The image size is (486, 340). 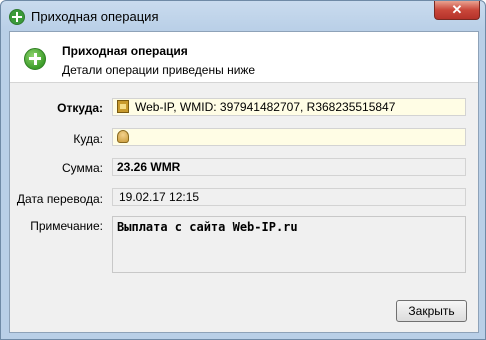 I want to click on close-button: Закрыть, so click(x=431, y=311).